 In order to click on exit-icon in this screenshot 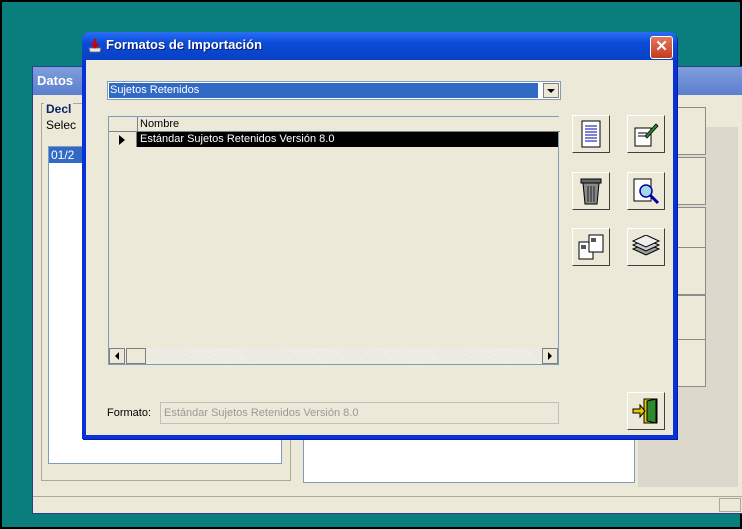, I will do `click(645, 411)`.